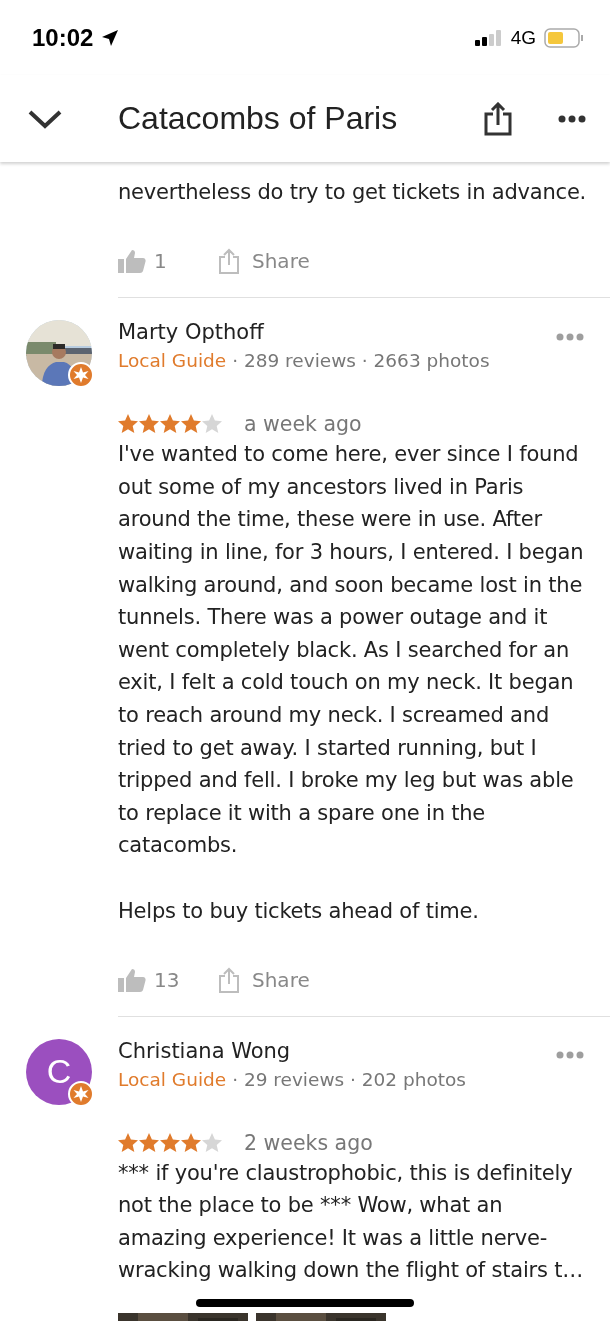 This screenshot has width=610, height=1321. What do you see at coordinates (110, 37) in the screenshot?
I see `location-arrow-icon` at bounding box center [110, 37].